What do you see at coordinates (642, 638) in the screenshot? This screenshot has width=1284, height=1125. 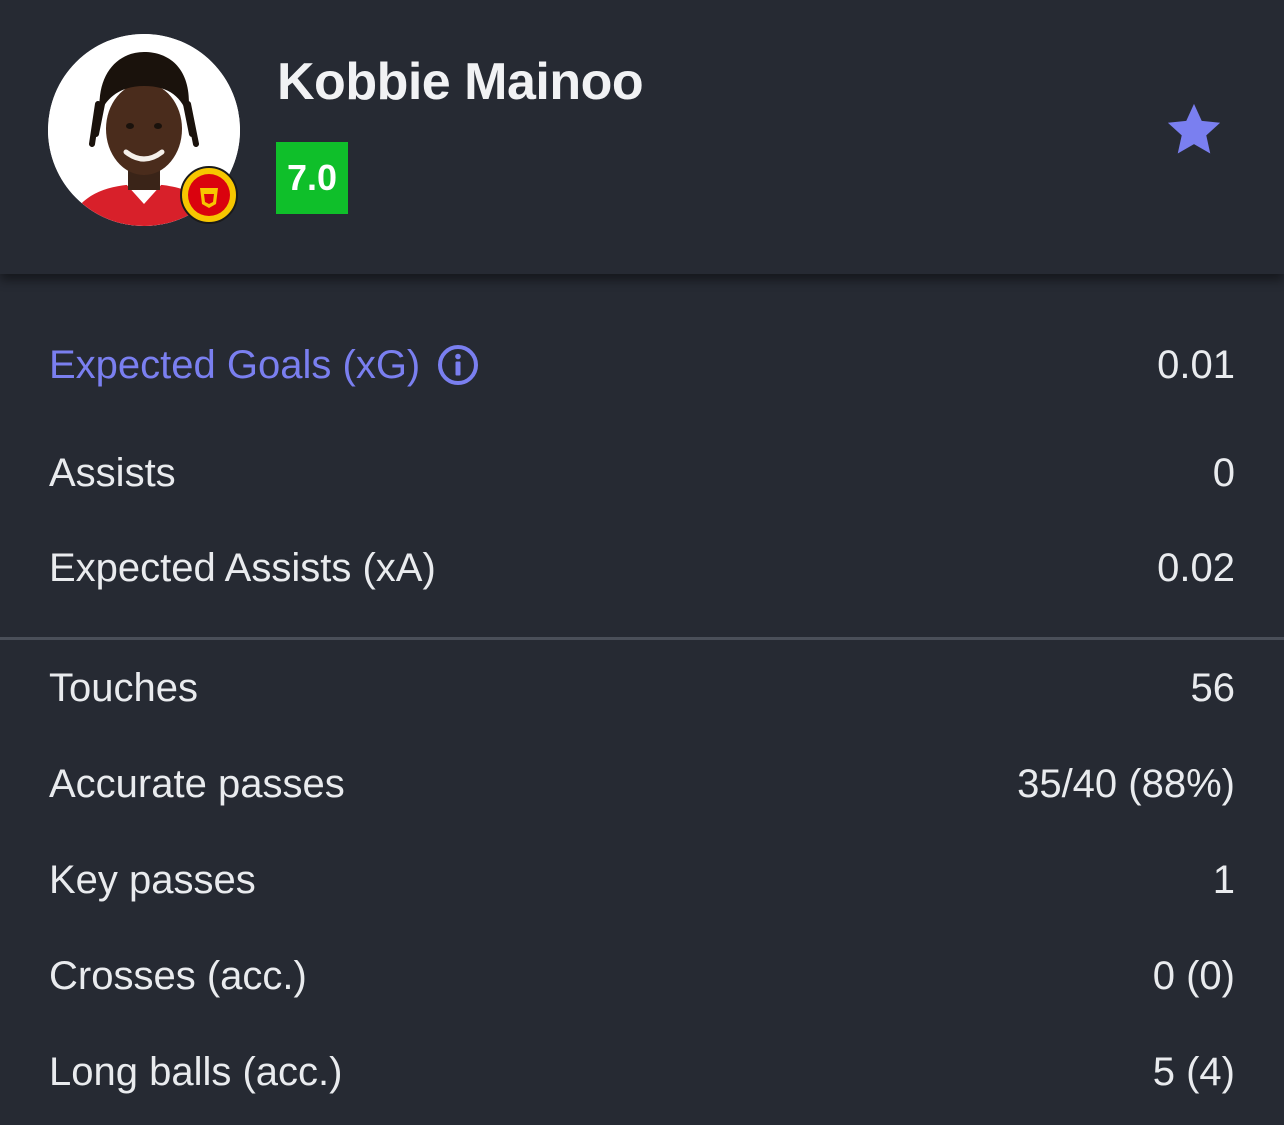 I see `divider` at bounding box center [642, 638].